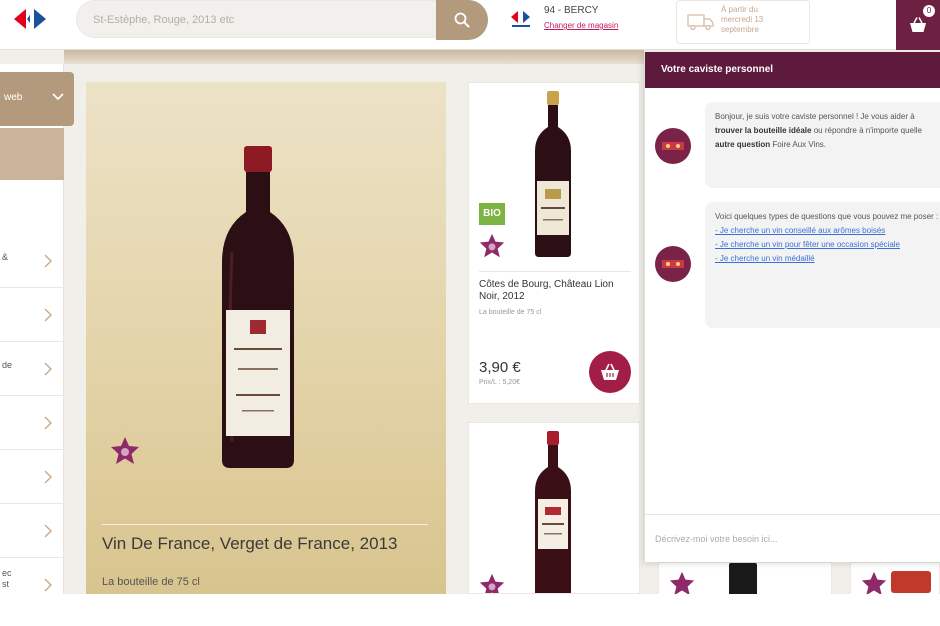 The width and height of the screenshot is (940, 626). Describe the element at coordinates (32, 154) in the screenshot. I see `sidebar-active-item` at that location.